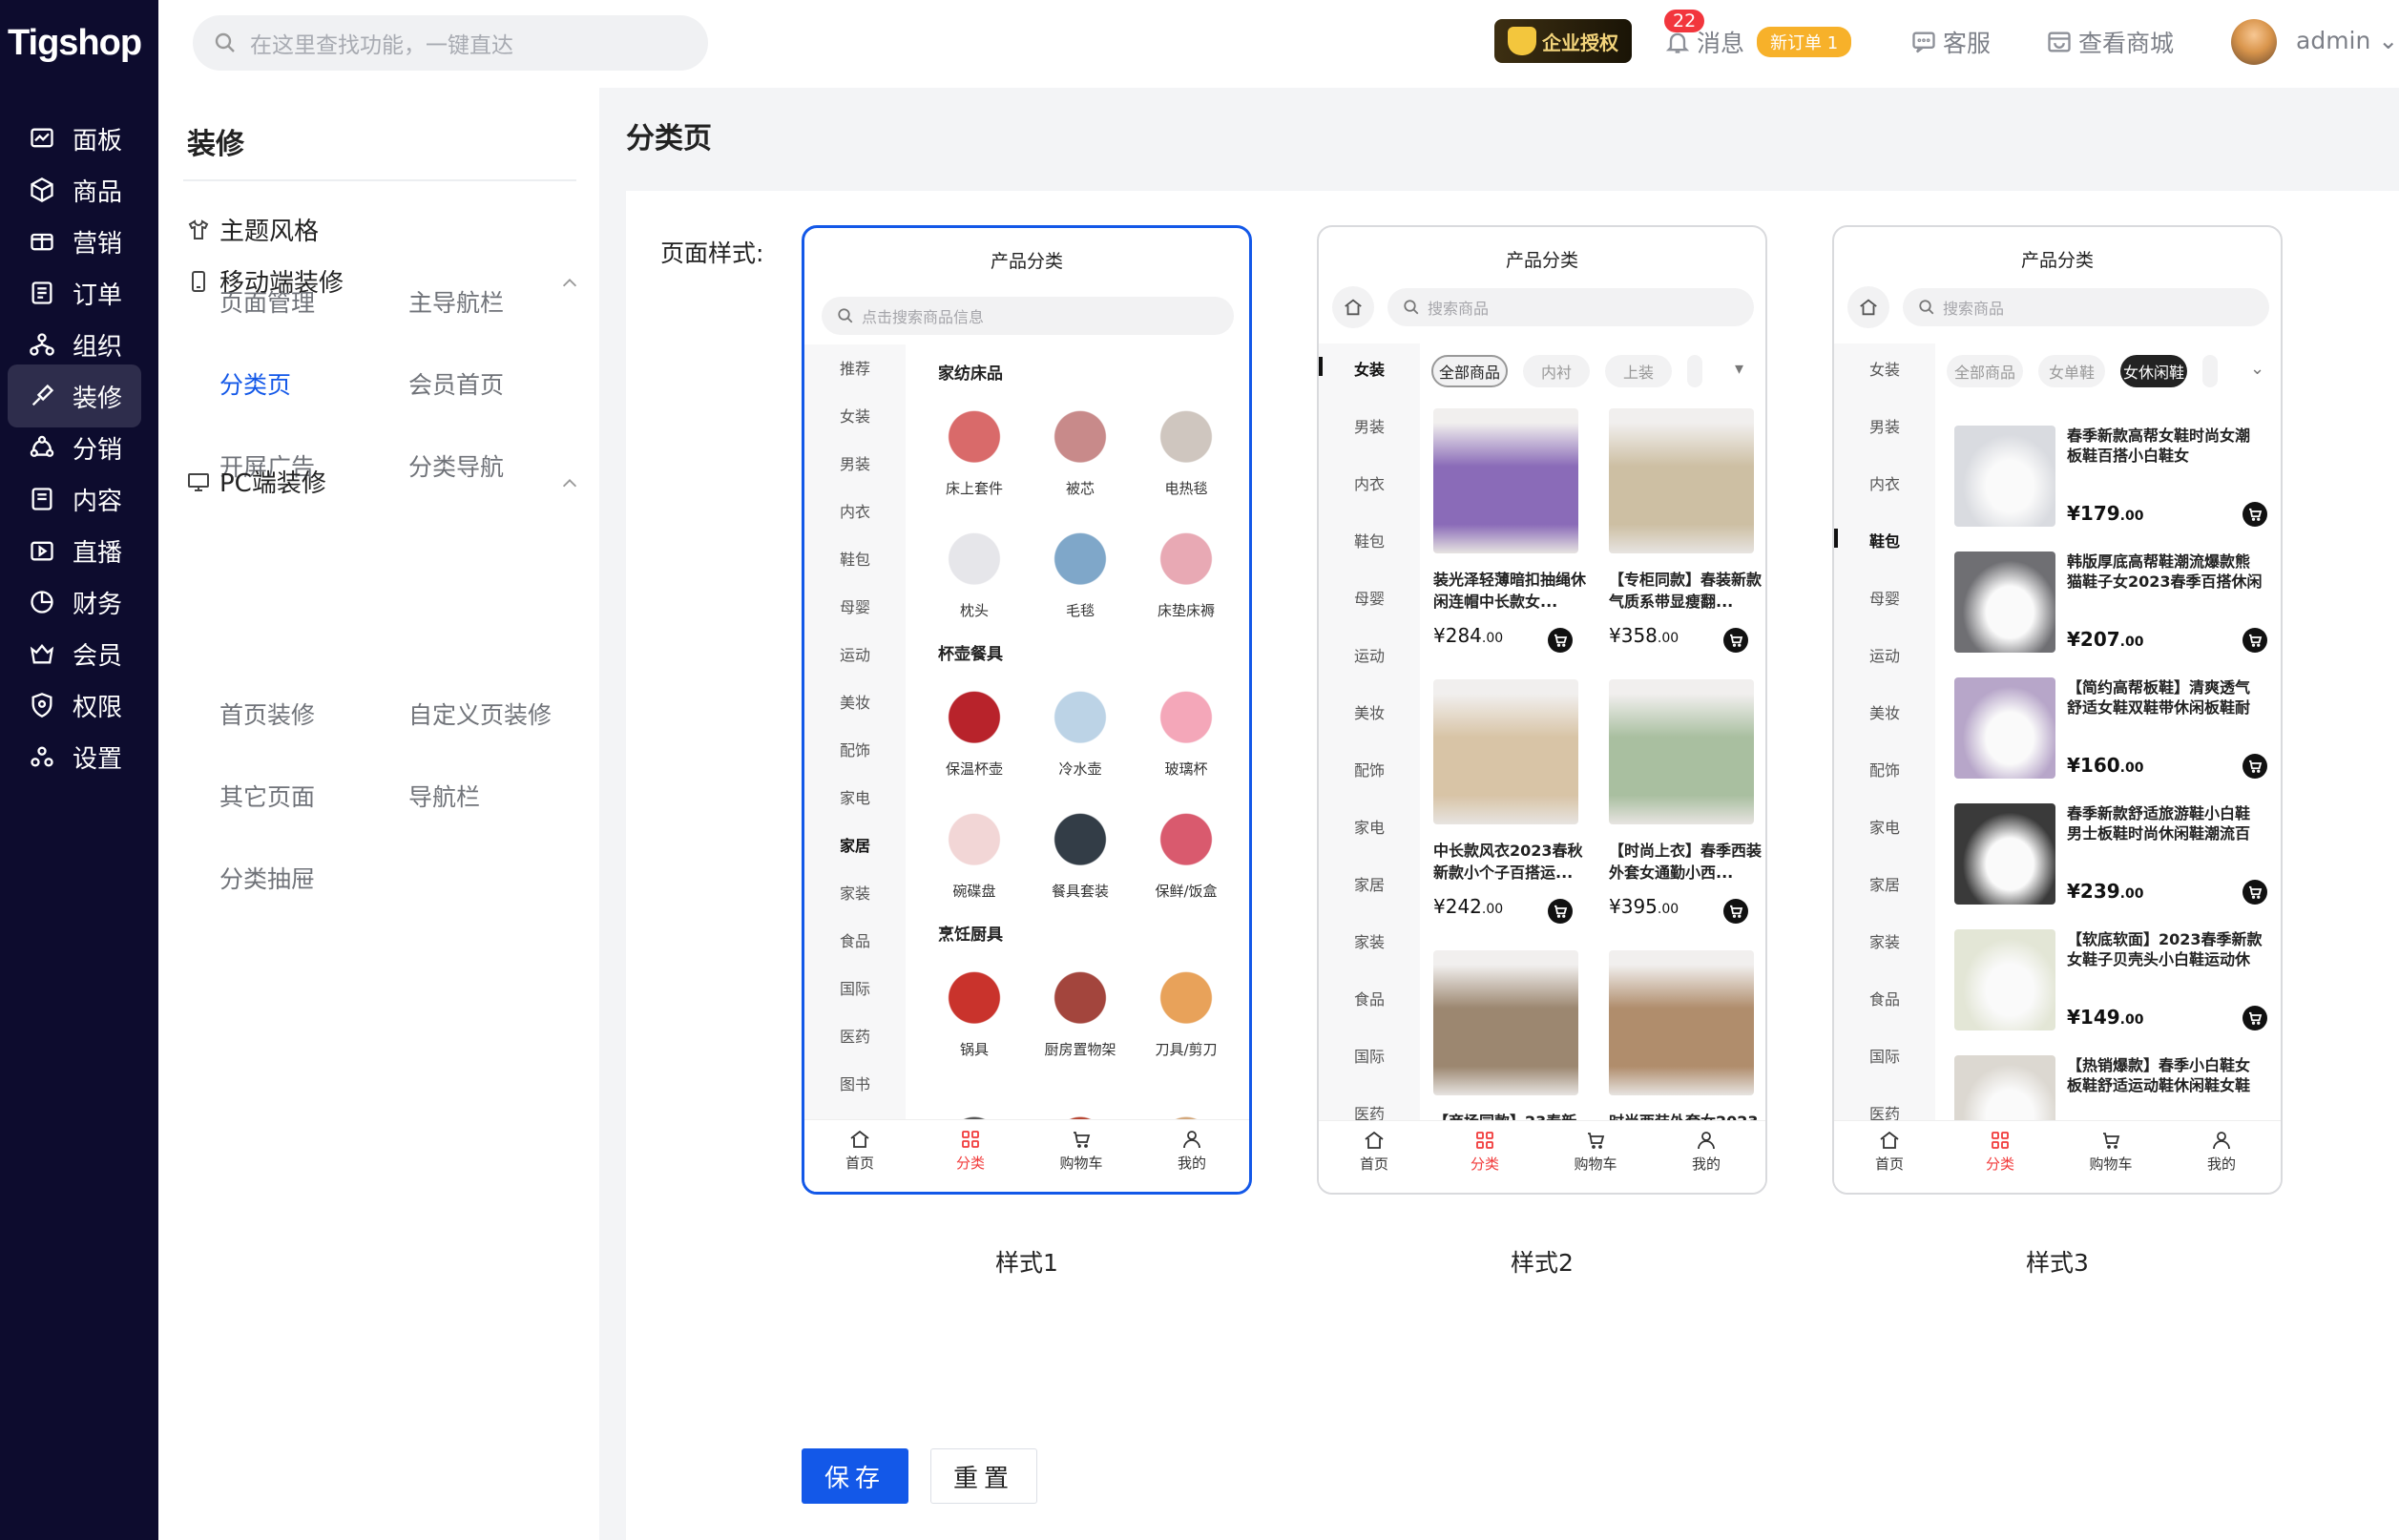 Image resolution: width=2399 pixels, height=1540 pixels. I want to click on chevron-down-icon: ▾, so click(1739, 369).